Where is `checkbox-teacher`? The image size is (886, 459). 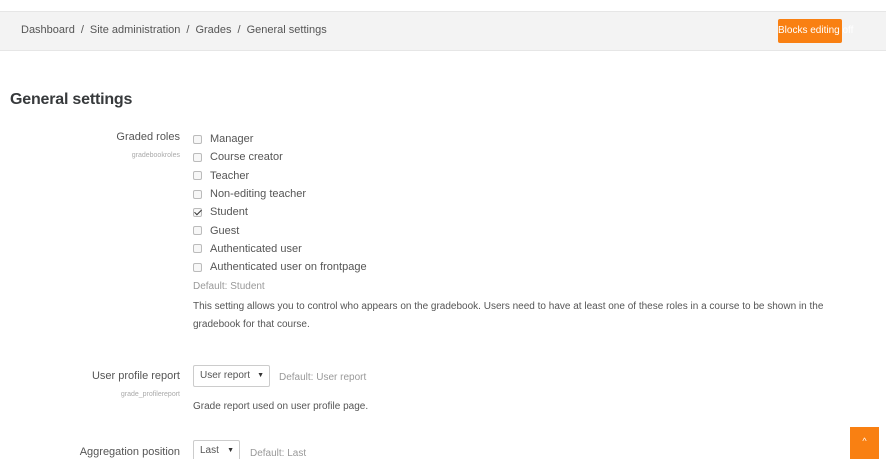 checkbox-teacher is located at coordinates (197, 176).